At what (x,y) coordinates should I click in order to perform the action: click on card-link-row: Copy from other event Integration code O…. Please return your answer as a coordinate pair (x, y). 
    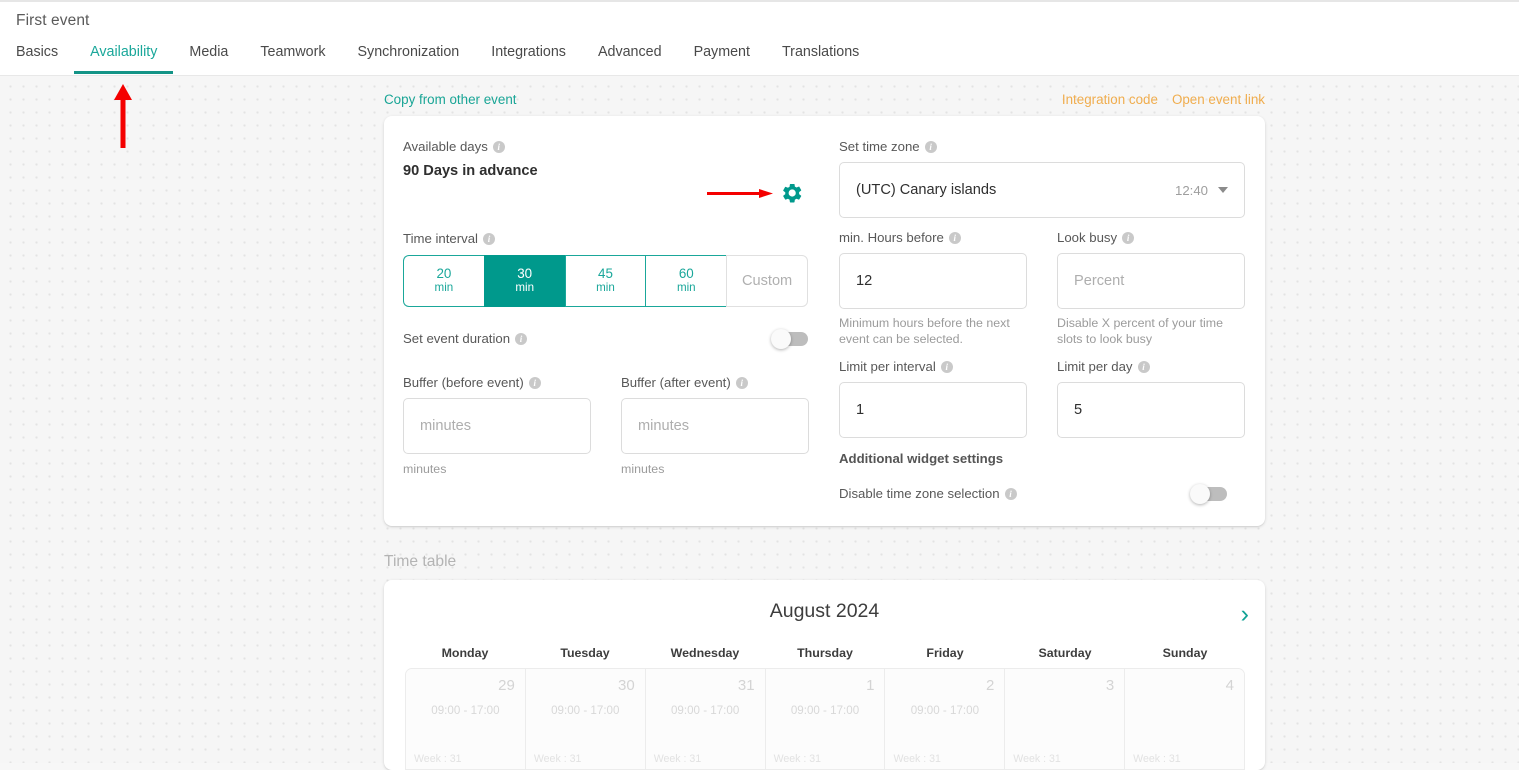
    Looking at the image, I should click on (824, 101).